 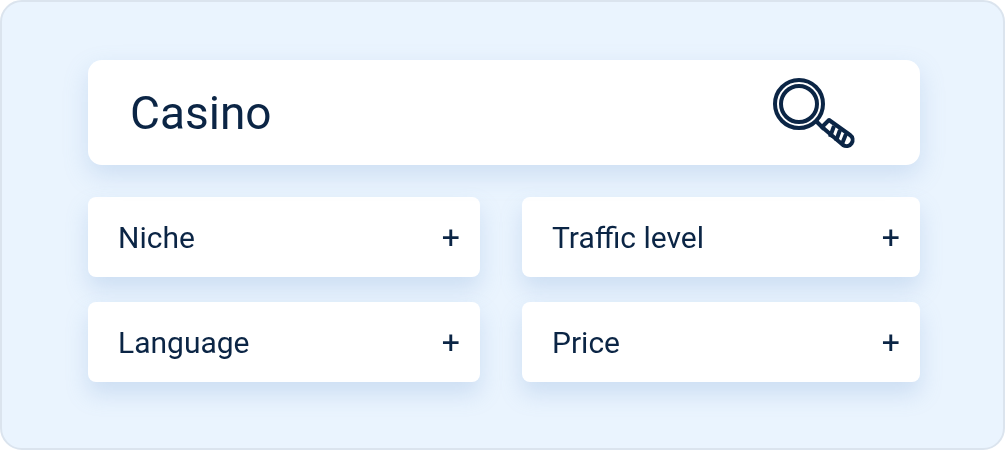 I want to click on filter-button: Traffic level +, so click(x=721, y=237).